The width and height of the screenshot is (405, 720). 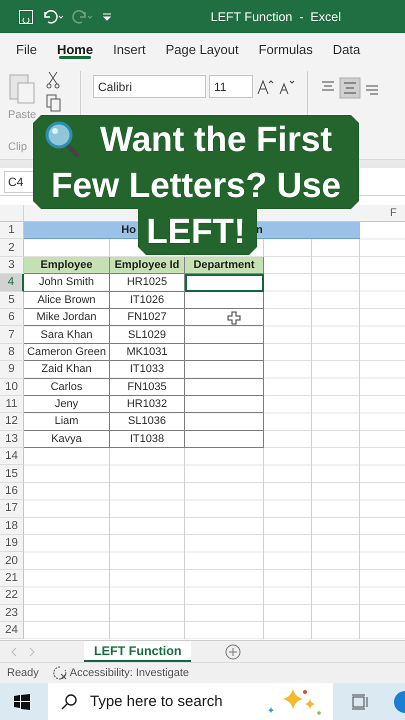 What do you see at coordinates (12, 265) in the screenshot?
I see `row-header: 3` at bounding box center [12, 265].